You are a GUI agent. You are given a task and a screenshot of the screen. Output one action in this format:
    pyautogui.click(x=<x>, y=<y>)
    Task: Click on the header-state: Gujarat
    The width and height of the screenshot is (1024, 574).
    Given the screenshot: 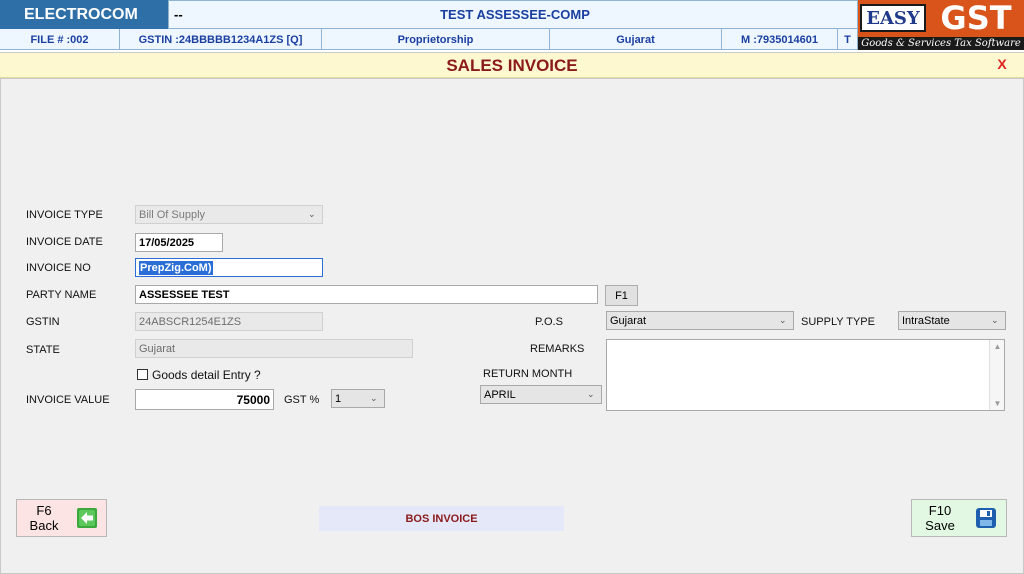 What is the action you would take?
    pyautogui.click(x=636, y=39)
    